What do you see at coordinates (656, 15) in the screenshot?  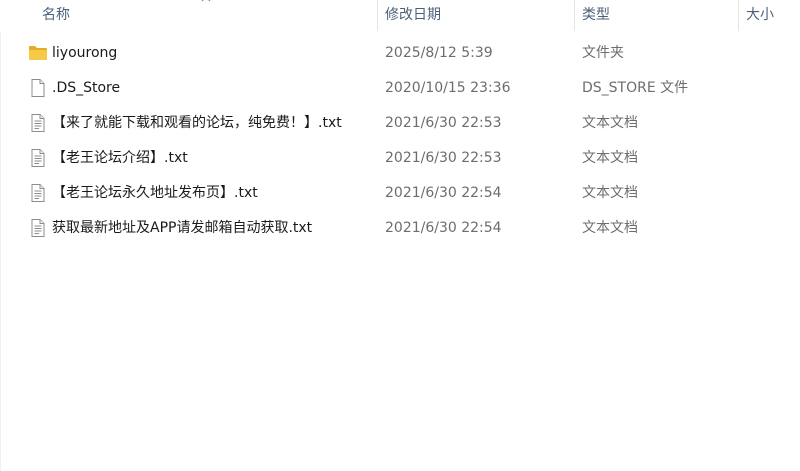 I see `column-header-type: 类型` at bounding box center [656, 15].